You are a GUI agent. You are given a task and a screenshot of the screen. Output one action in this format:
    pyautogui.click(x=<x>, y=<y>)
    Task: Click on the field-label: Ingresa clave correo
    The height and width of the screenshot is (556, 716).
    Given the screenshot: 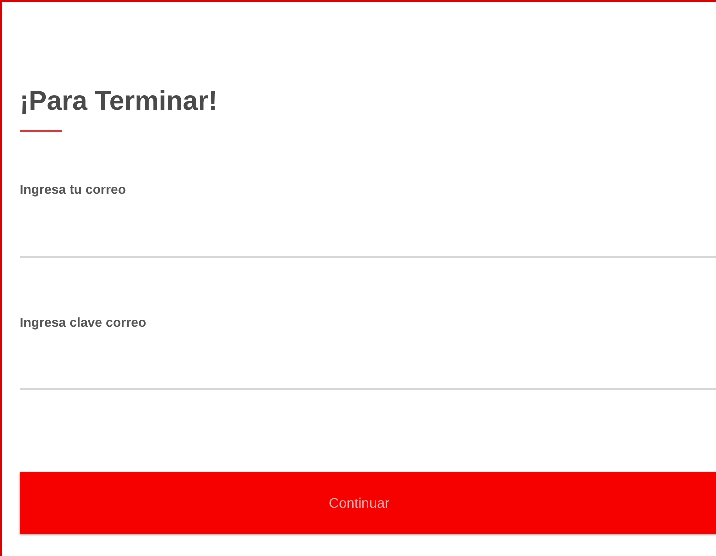 What is the action you would take?
    pyautogui.click(x=83, y=323)
    